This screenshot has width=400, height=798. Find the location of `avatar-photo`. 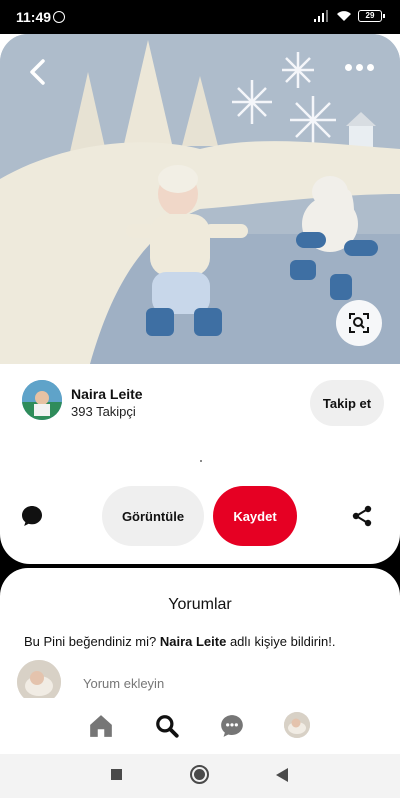

avatar-photo is located at coordinates (42, 400).